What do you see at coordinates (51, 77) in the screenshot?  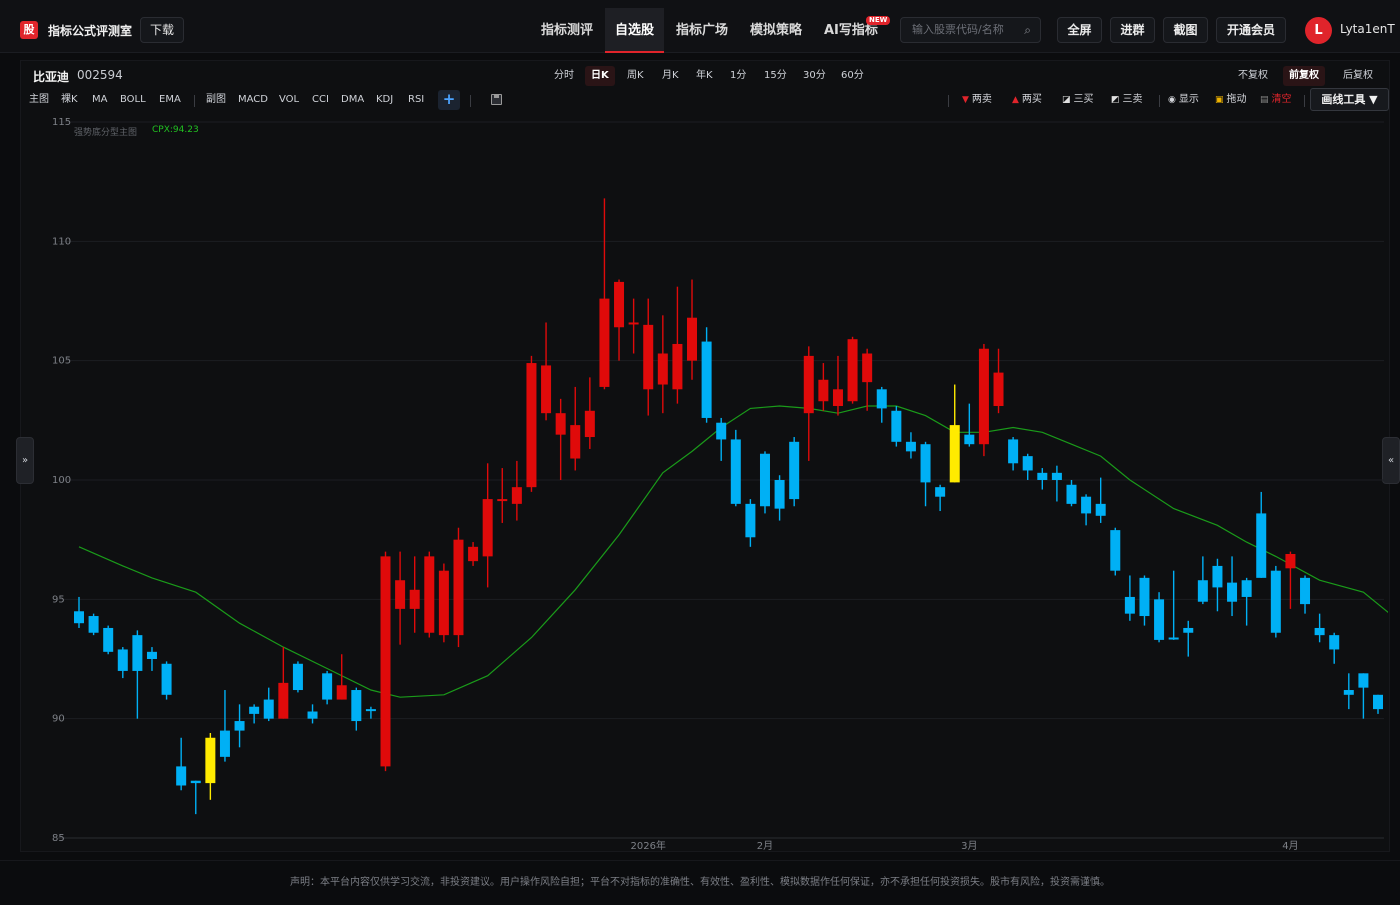 I see `stock-name: 比亚迪` at bounding box center [51, 77].